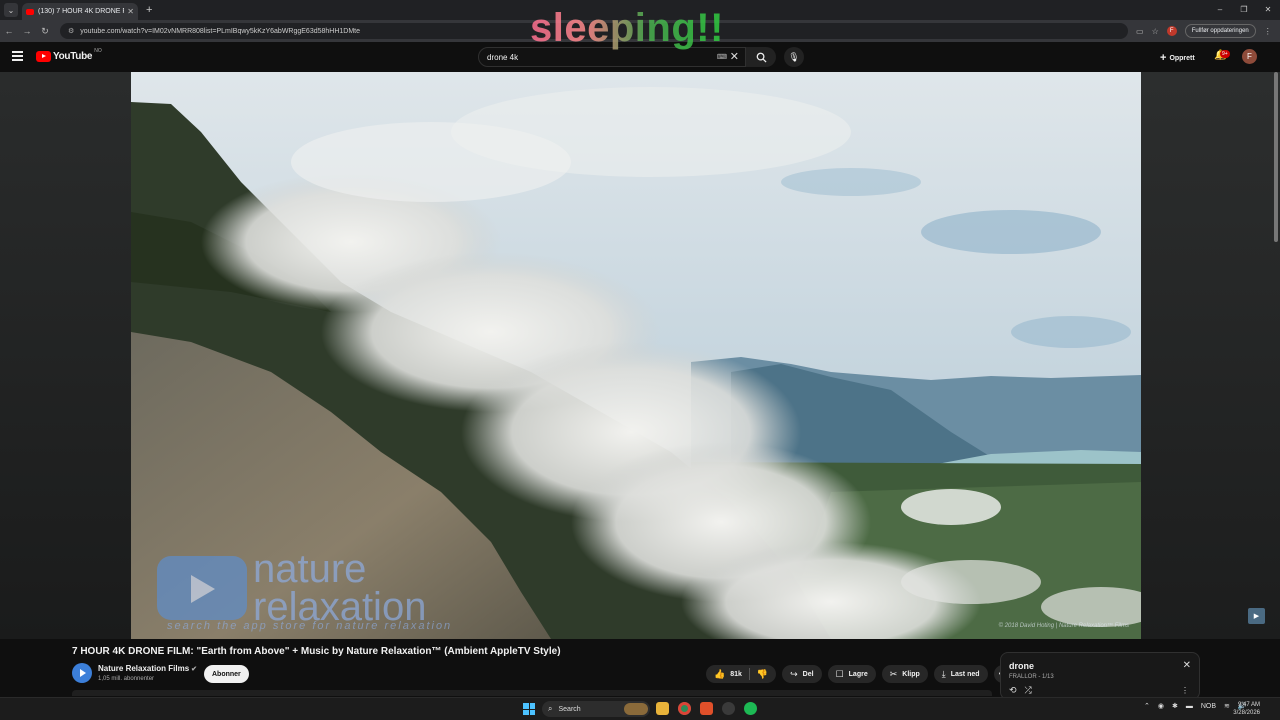  Describe the element at coordinates (45, 31) in the screenshot. I see `reload-icon: ↻` at that location.